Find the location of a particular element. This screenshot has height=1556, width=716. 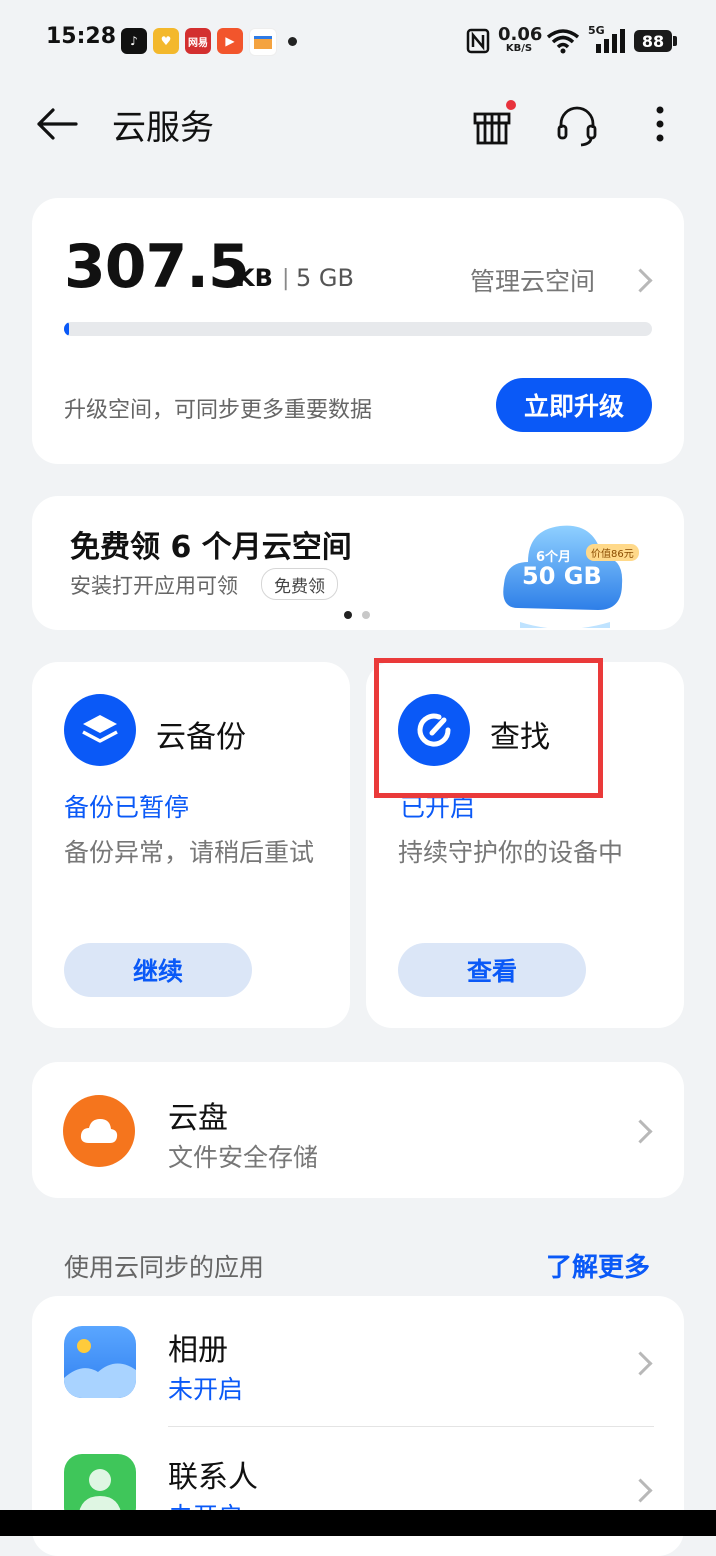

netease-icon: 网易 is located at coordinates (198, 41).